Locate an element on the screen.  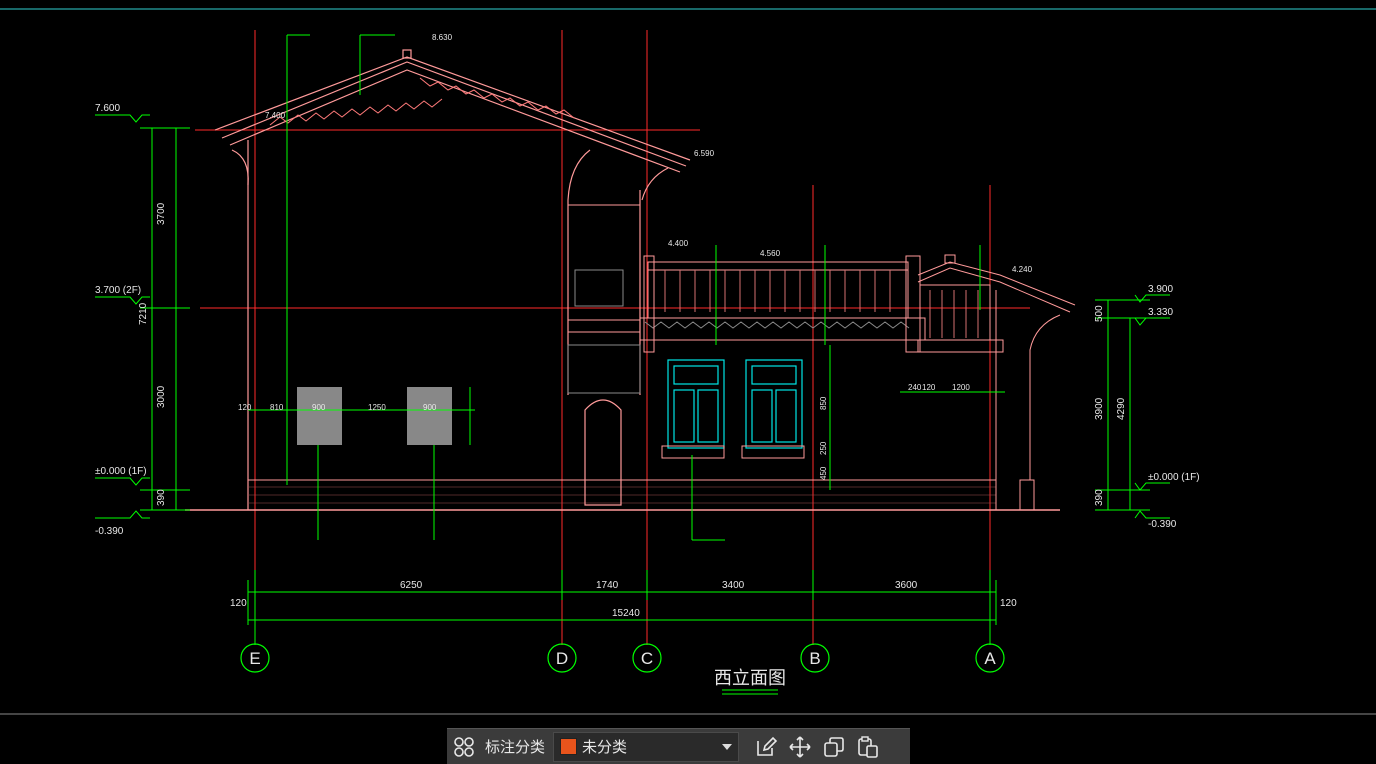
axis-label-d: D is located at coordinates (562, 658).